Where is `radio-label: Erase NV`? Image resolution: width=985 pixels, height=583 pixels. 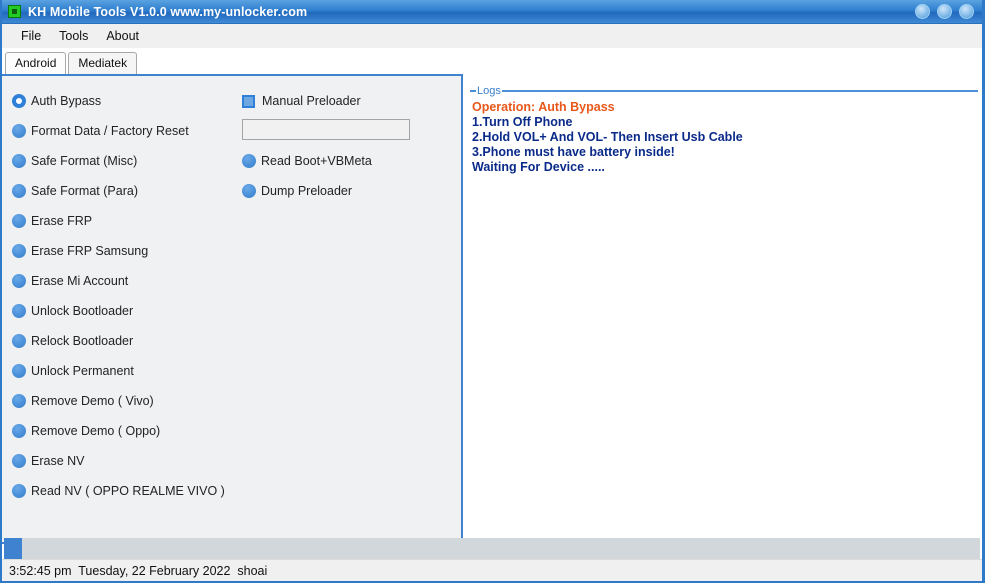
radio-label: Erase NV is located at coordinates (58, 461).